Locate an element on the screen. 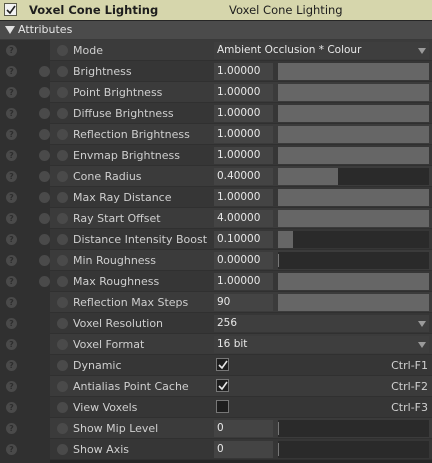 The image size is (432, 463). slider-fill is located at coordinates (286, 239).